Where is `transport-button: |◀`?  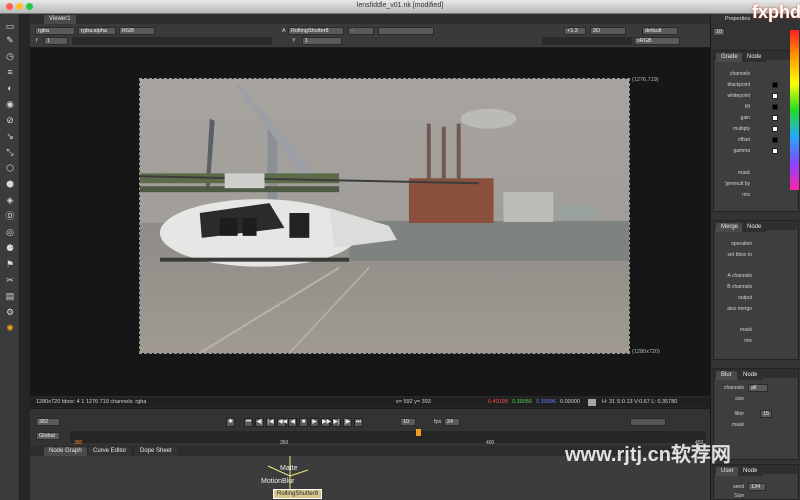
transport-button: |◀ is located at coordinates (270, 422).